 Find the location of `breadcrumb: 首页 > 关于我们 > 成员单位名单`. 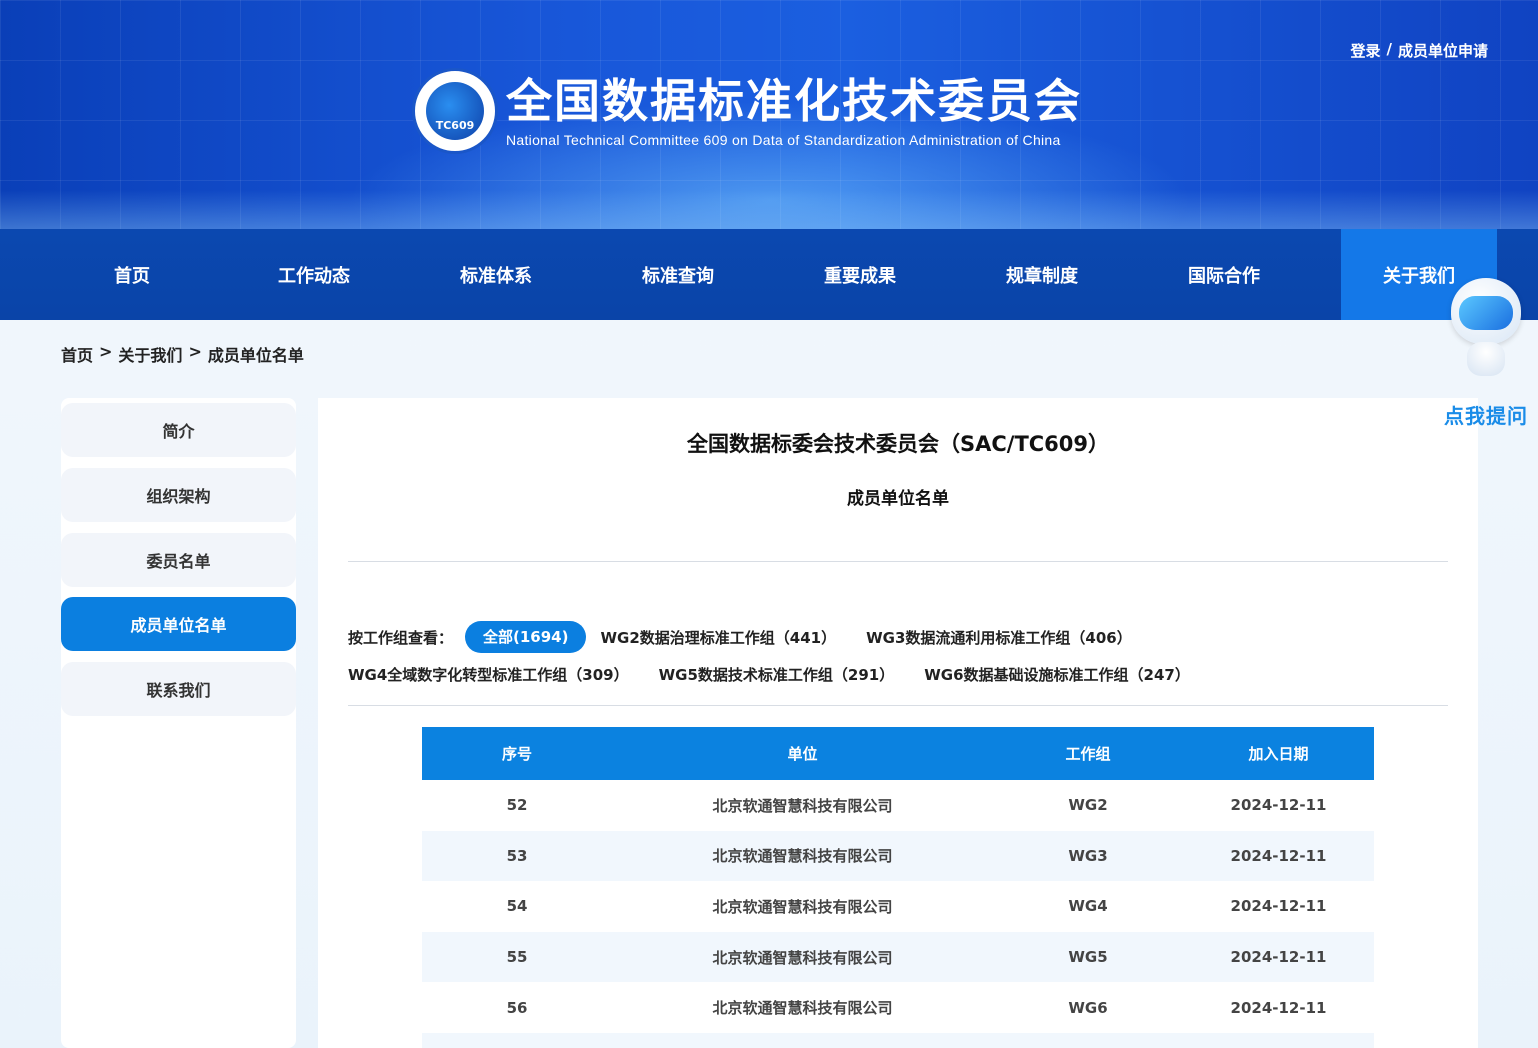

breadcrumb: 首页 > 关于我们 > 成员单位名单 is located at coordinates (182, 354).